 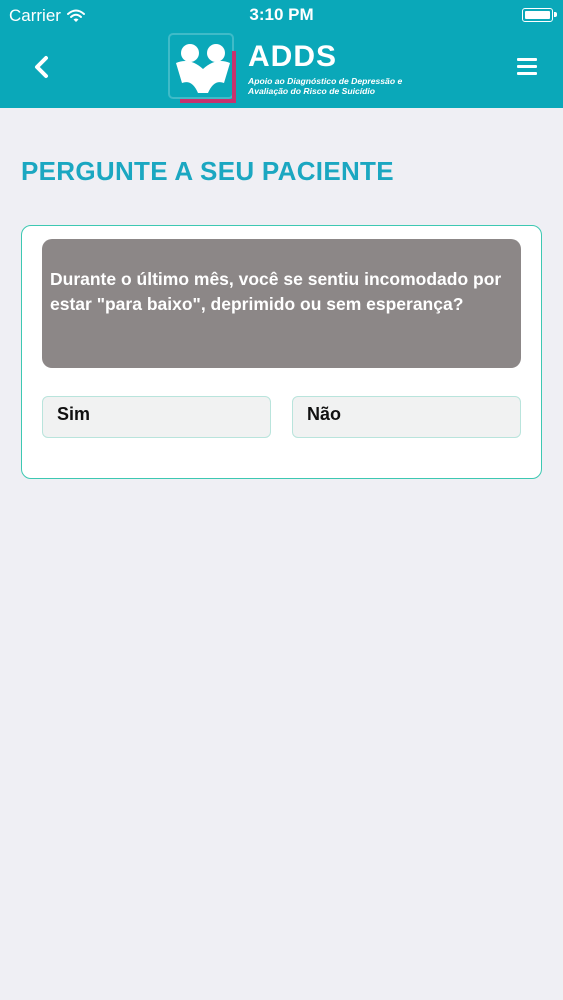 I want to click on battery-icon, so click(x=539, y=15).